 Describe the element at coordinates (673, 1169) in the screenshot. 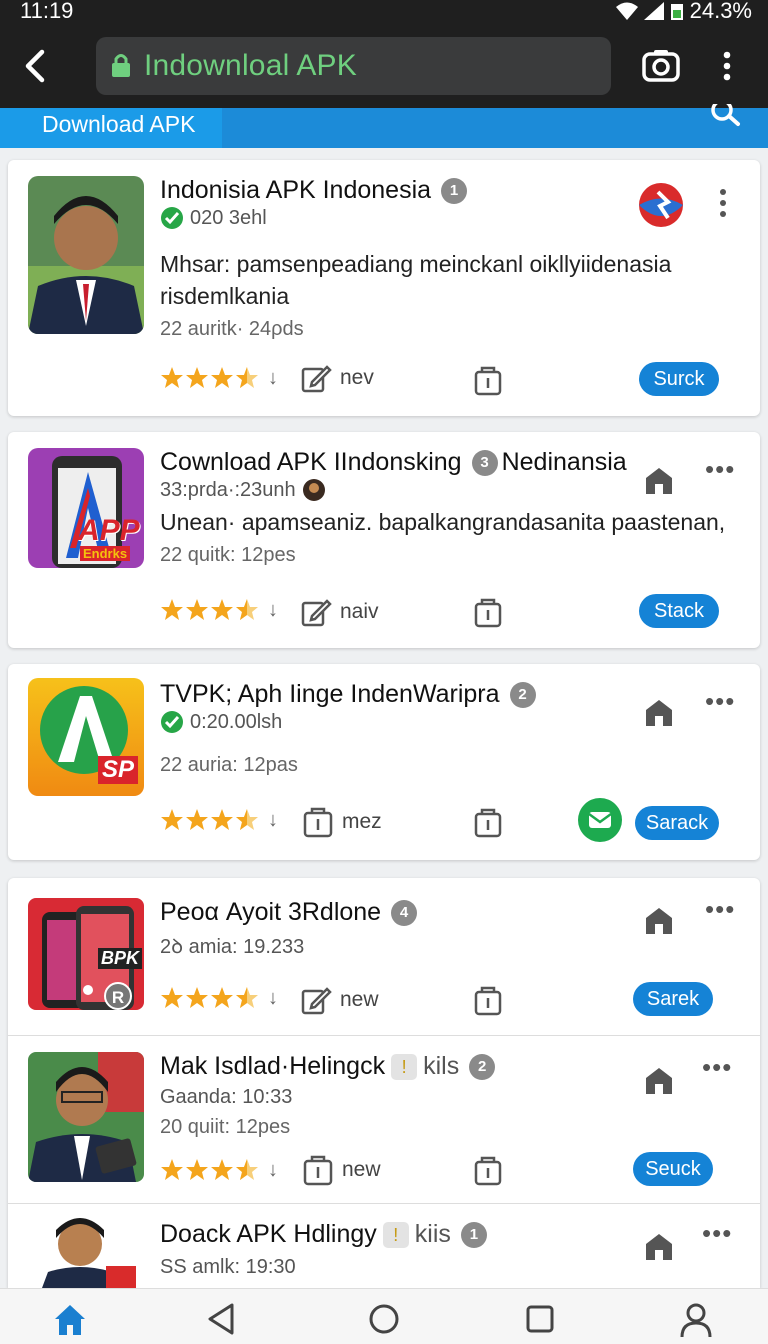

I see `card-action-button: Seuck` at that location.